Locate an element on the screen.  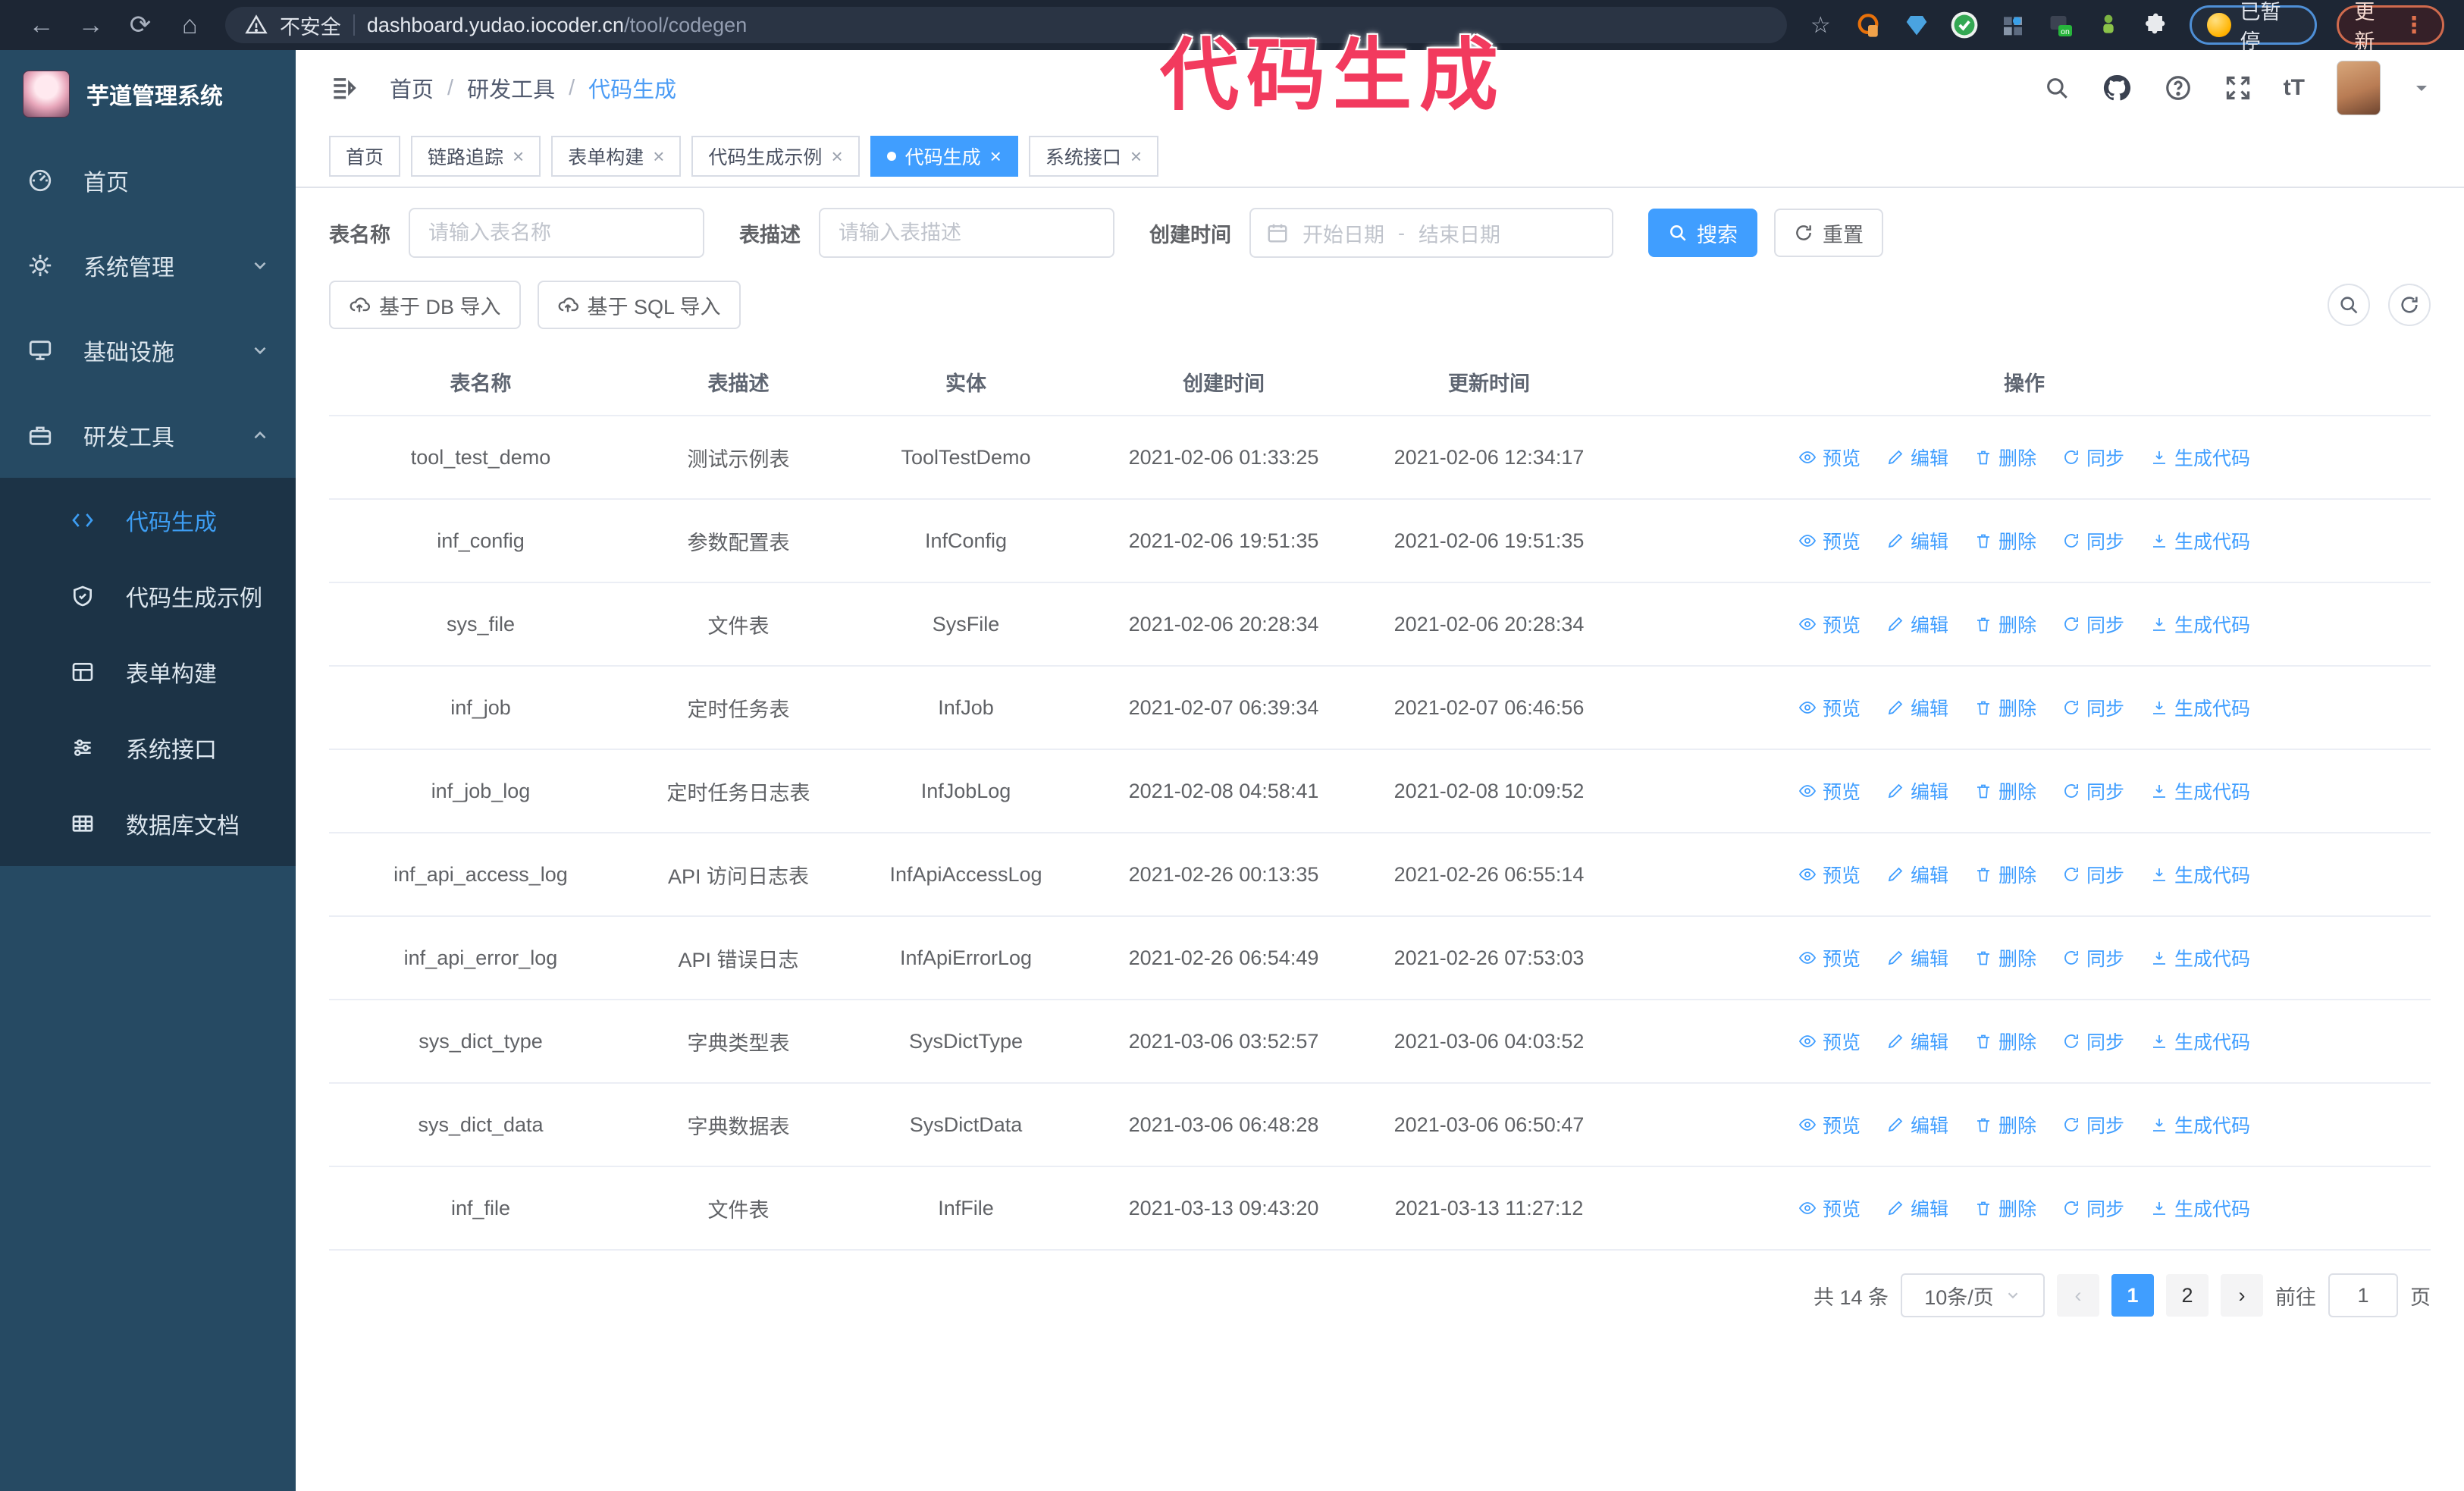
profile-paused-pill: 已暂停 is located at coordinates (2254, 27).